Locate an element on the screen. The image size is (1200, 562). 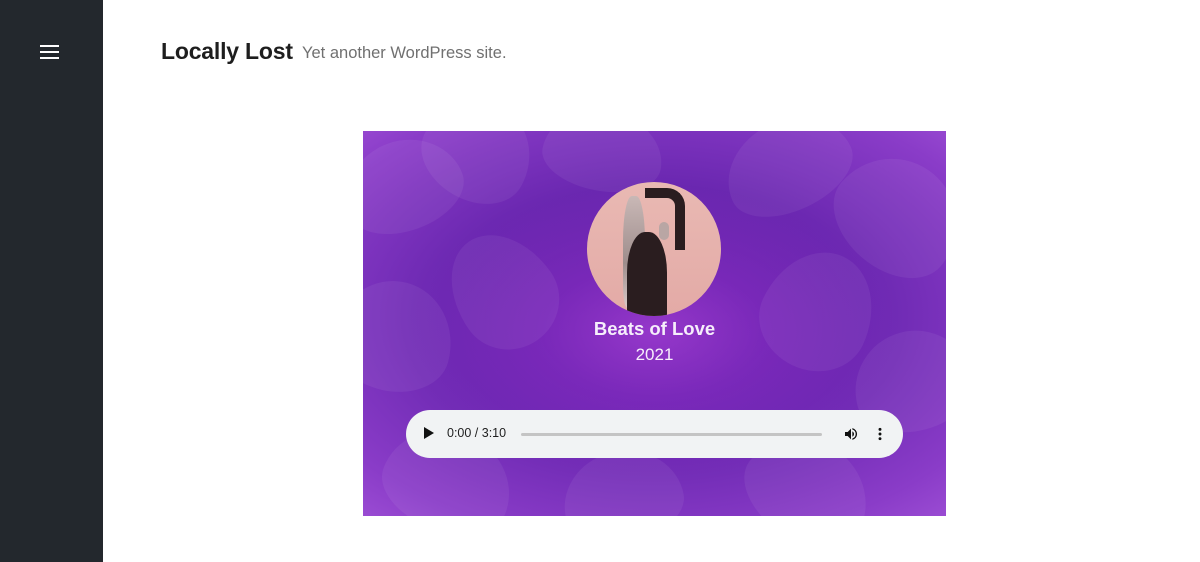
play-icon is located at coordinates (429, 433).